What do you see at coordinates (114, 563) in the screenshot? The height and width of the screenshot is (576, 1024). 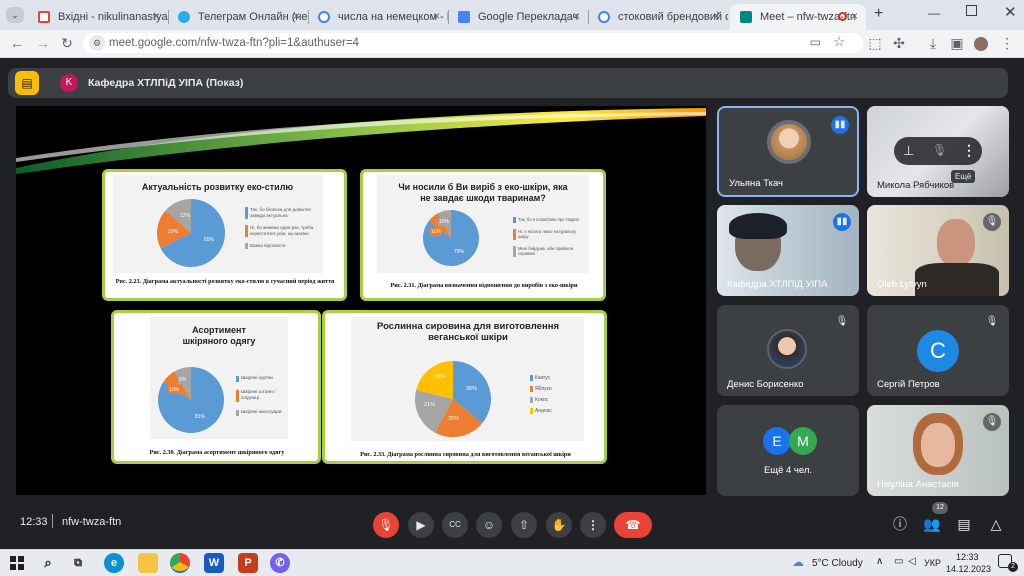 I see `edge-icon: e` at bounding box center [114, 563].